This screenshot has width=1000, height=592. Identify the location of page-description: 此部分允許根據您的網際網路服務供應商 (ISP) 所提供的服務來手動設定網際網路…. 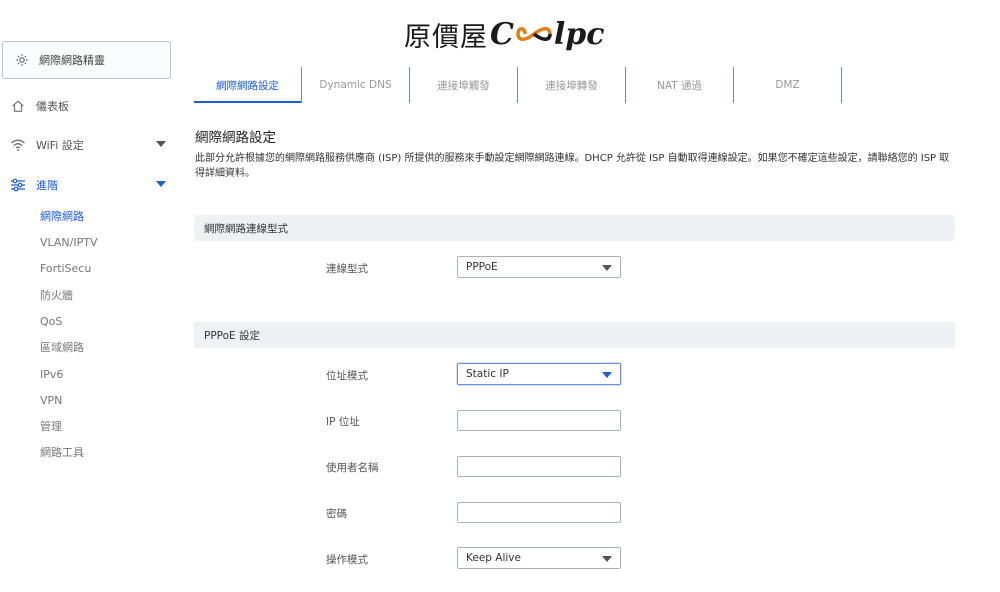
(572, 166).